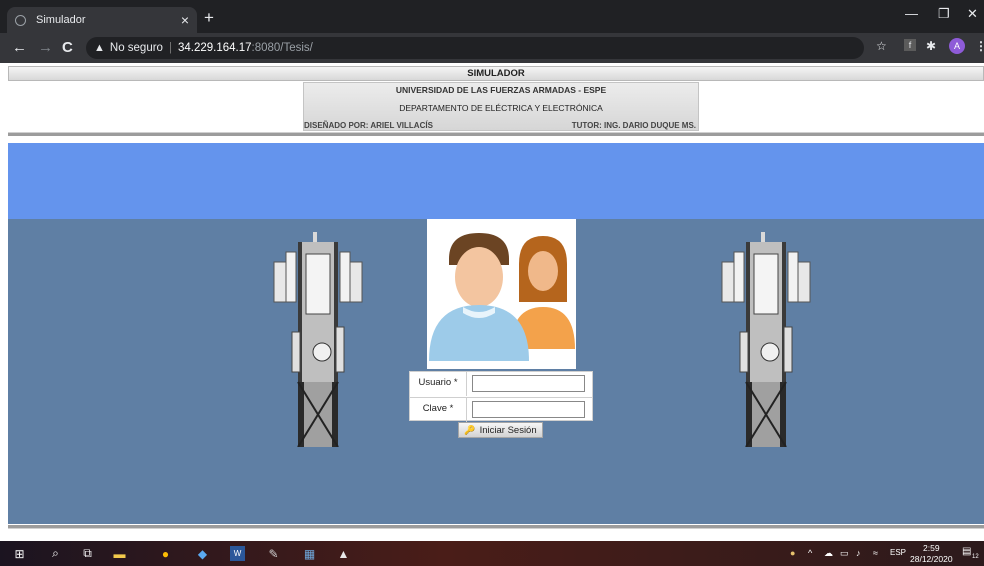 This screenshot has width=984, height=566. I want to click on minimize-icon: —, so click(911, 13).